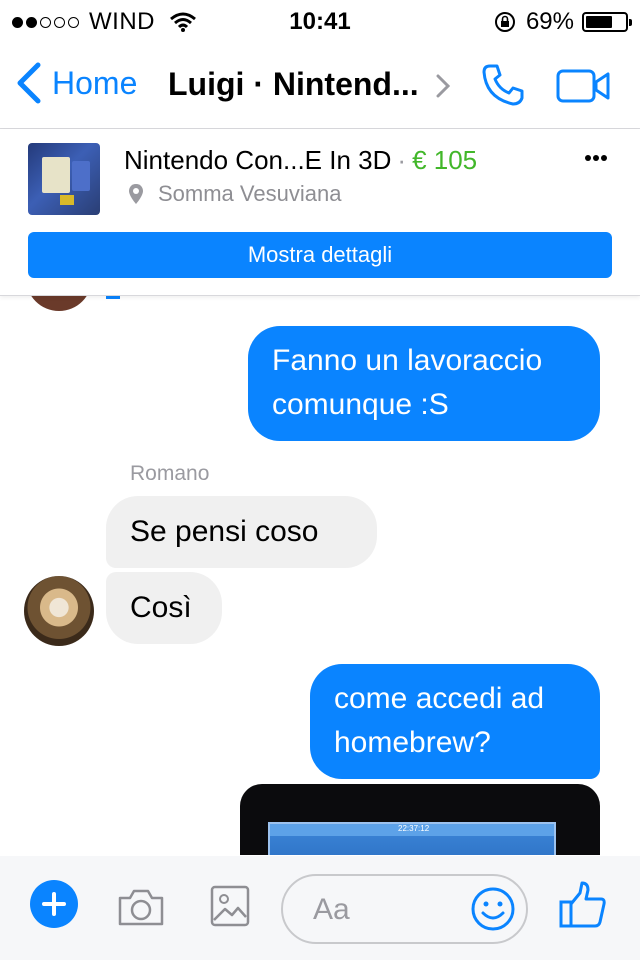  What do you see at coordinates (596, 158) in the screenshot?
I see `more-icon` at bounding box center [596, 158].